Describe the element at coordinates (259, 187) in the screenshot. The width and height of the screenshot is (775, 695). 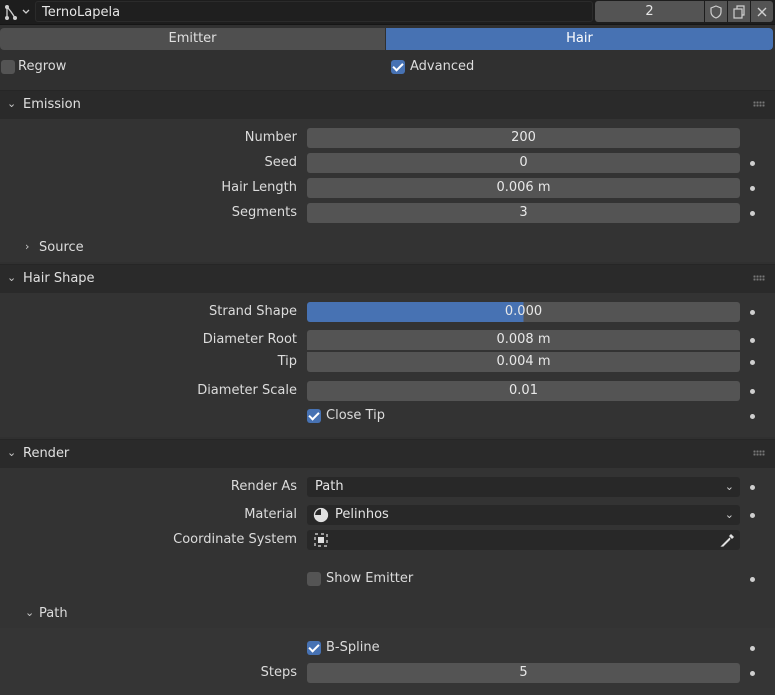
I see `hair-length-label: Hair Length` at that location.